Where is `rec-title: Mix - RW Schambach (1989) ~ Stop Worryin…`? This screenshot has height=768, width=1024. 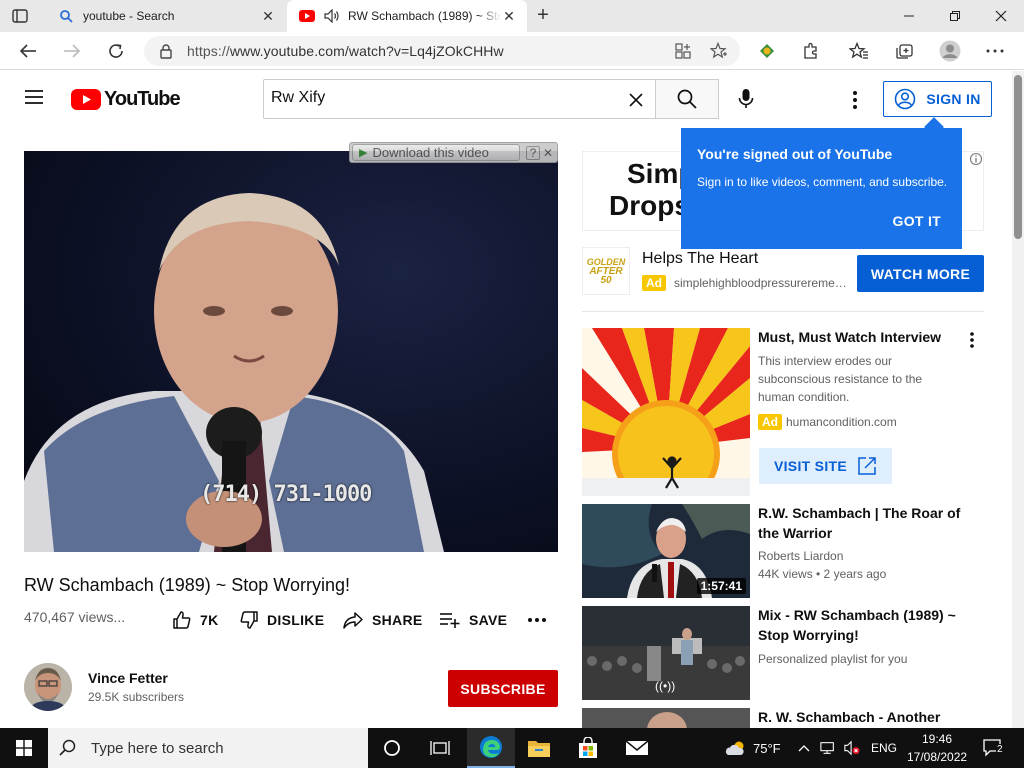
rec-title: Mix - RW Schambach (1989) ~ Stop Worryin… is located at coordinates (863, 625).